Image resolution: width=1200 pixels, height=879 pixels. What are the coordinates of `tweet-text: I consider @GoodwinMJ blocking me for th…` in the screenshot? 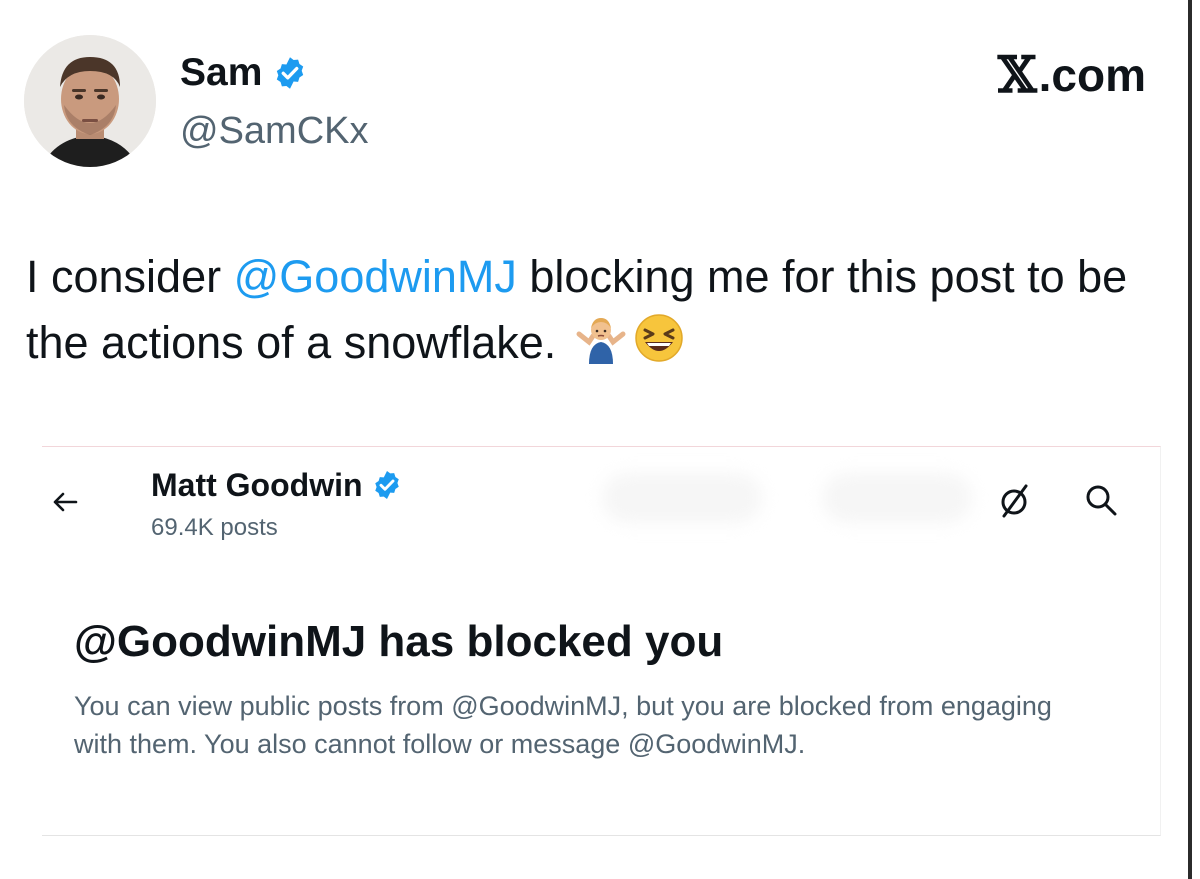 It's located at (596, 310).